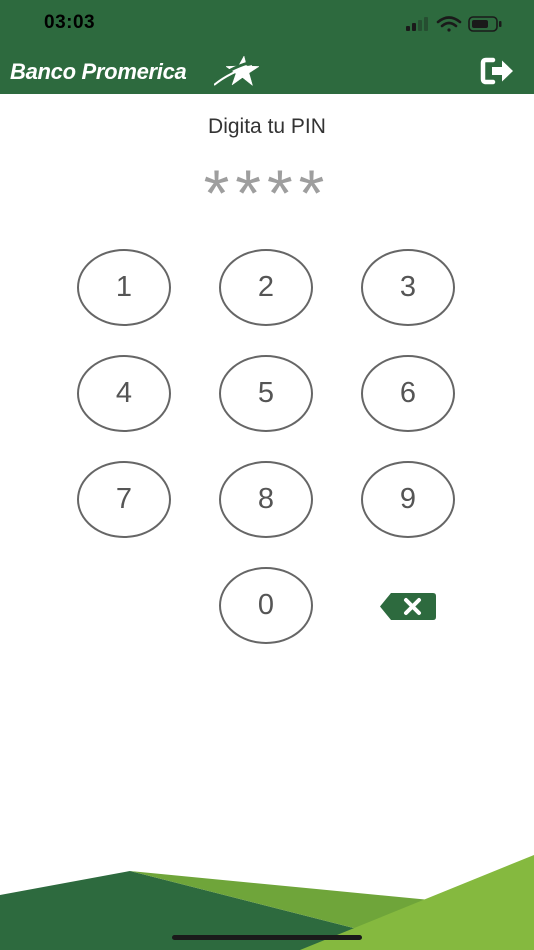 The width and height of the screenshot is (534, 950). Describe the element at coordinates (266, 393) in the screenshot. I see `key-5: 5` at that location.